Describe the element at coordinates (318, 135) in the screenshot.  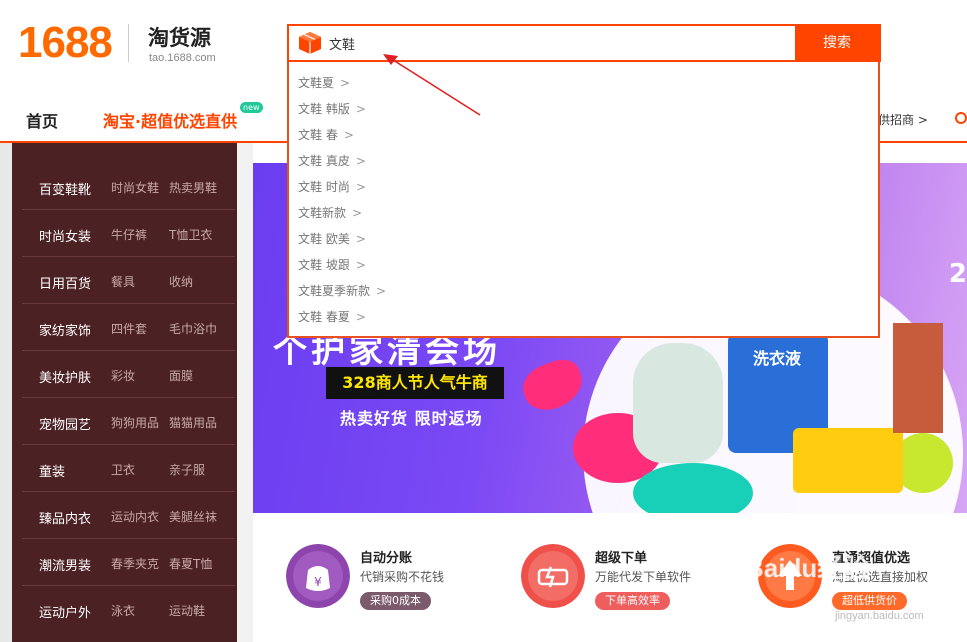
I see `suggestion-text: 文鞋 春` at that location.